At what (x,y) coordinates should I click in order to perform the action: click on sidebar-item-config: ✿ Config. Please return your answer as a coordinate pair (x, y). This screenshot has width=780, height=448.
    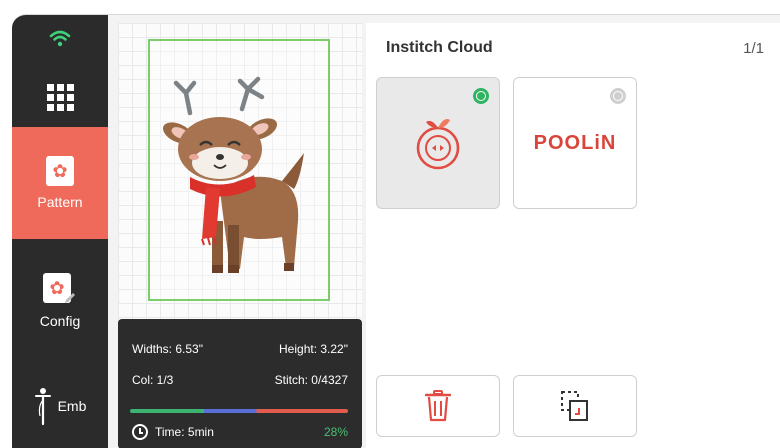
    Looking at the image, I should click on (60, 301).